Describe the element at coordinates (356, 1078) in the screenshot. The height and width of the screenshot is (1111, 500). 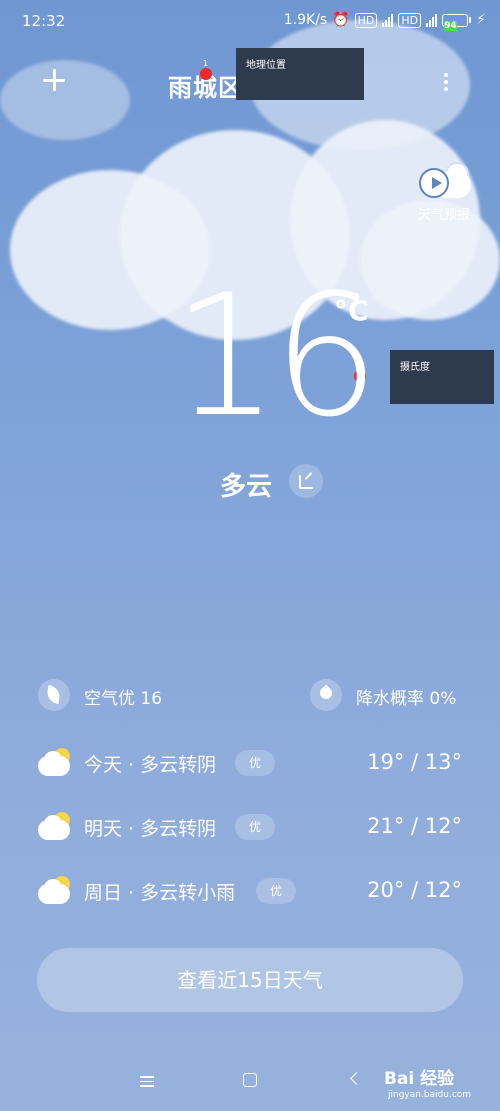
I see `back-button` at that location.